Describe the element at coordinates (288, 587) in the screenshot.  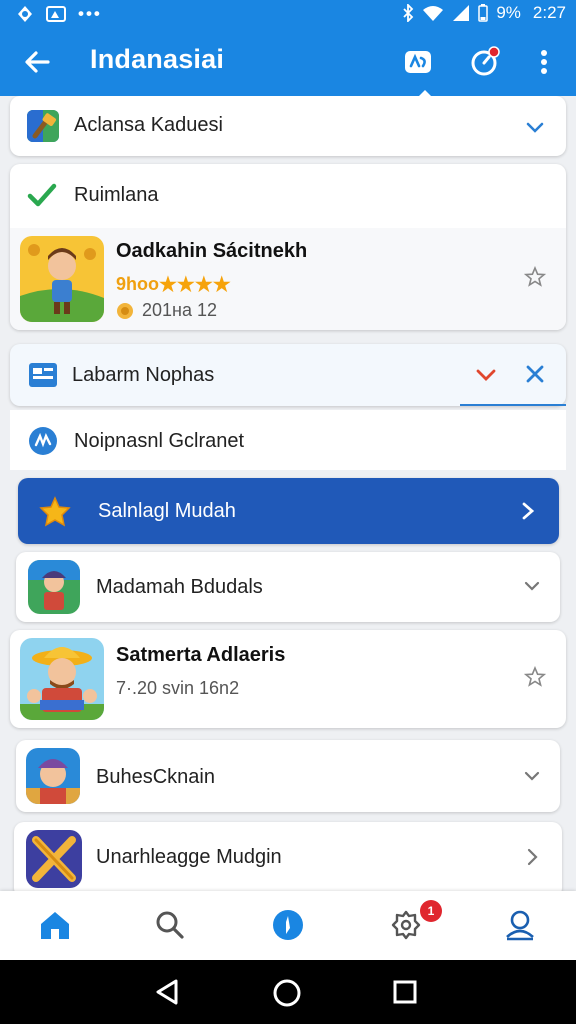
I see `list-item-madamah: Madamah Bdudals` at that location.